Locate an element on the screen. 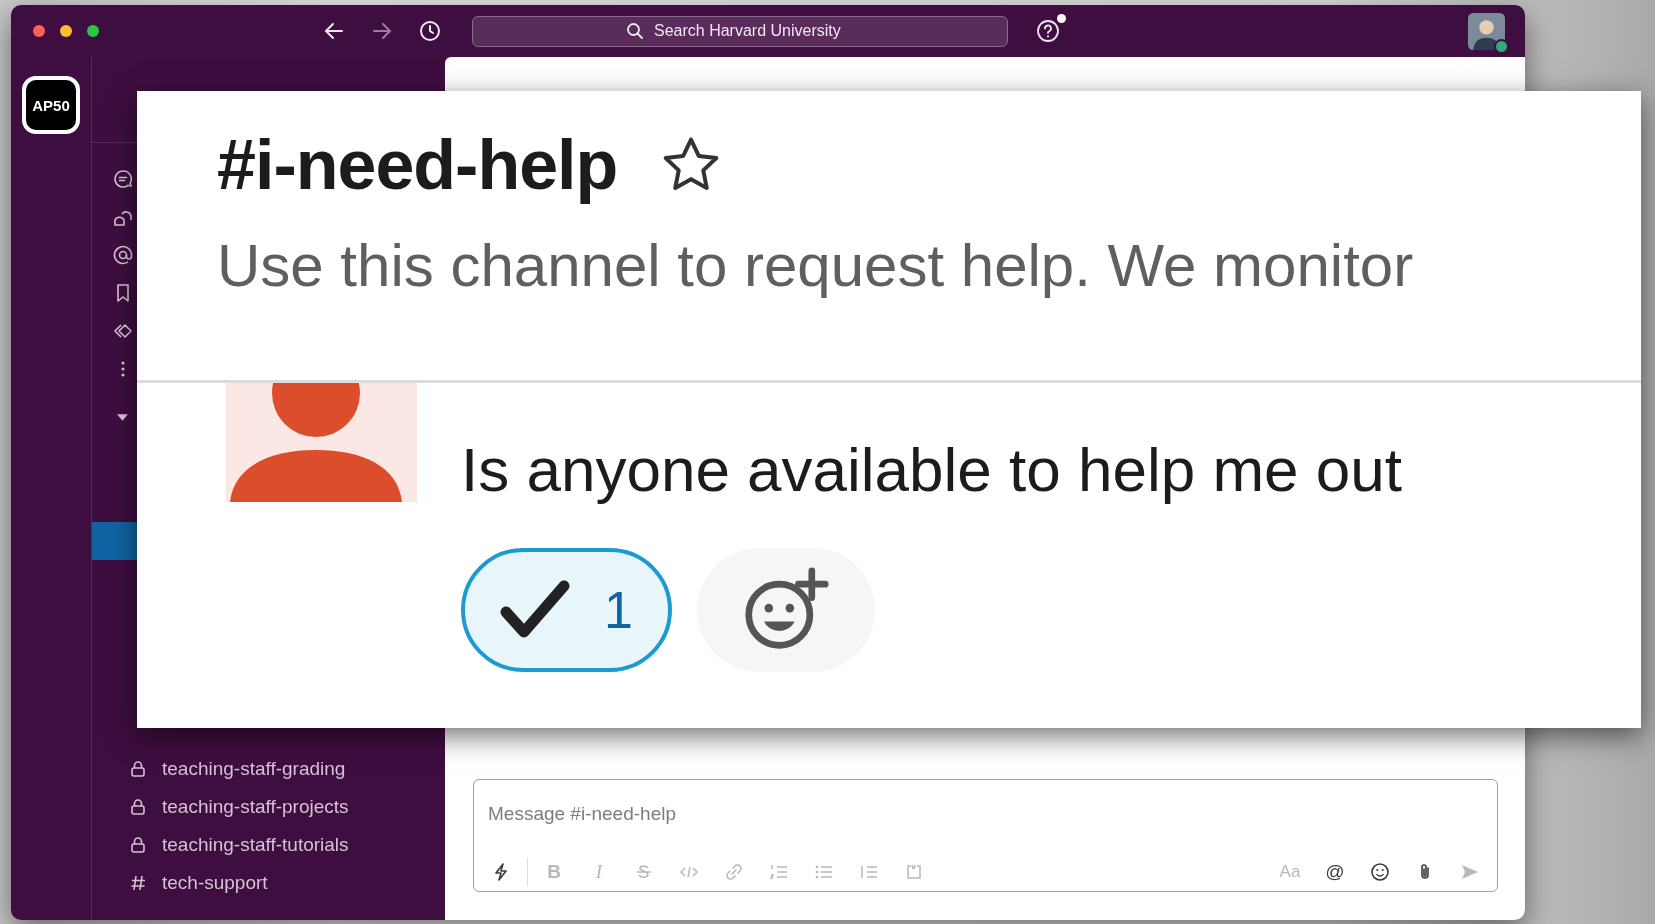 Image resolution: width=1655 pixels, height=924 pixels. maximize-window-button is located at coordinates (93, 31).